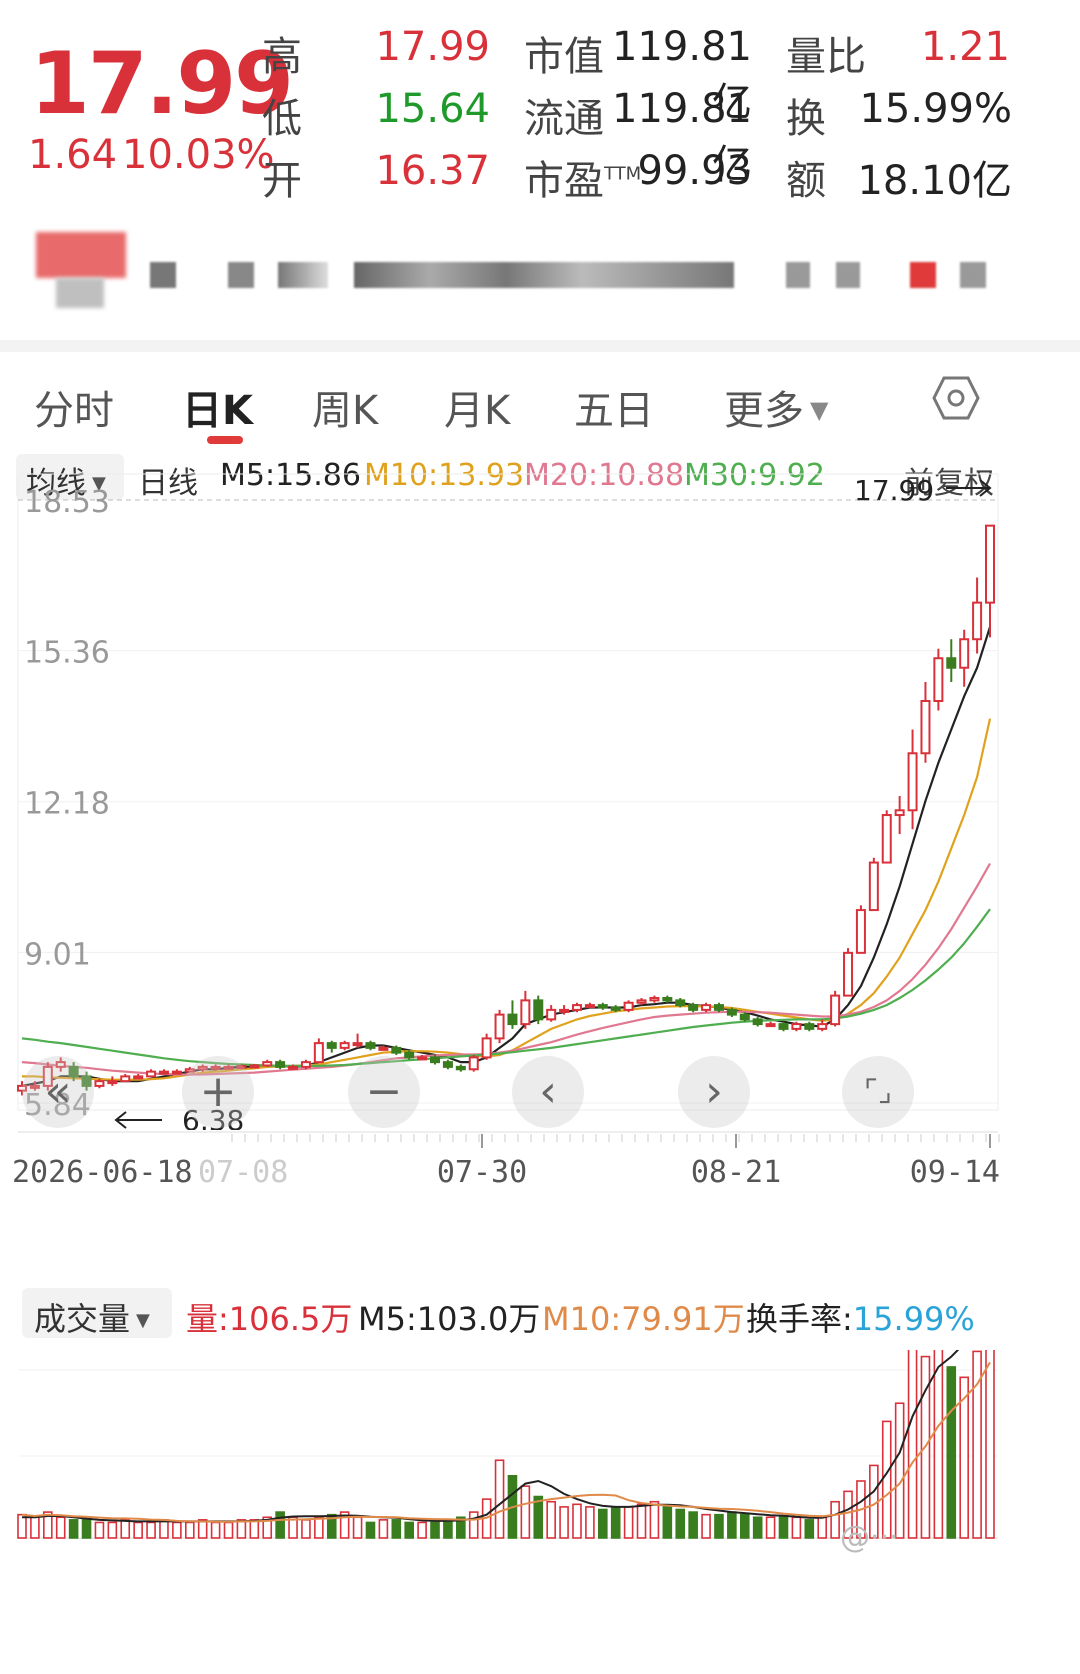  What do you see at coordinates (282, 57) in the screenshot?
I see `high-label: 高` at bounding box center [282, 57].